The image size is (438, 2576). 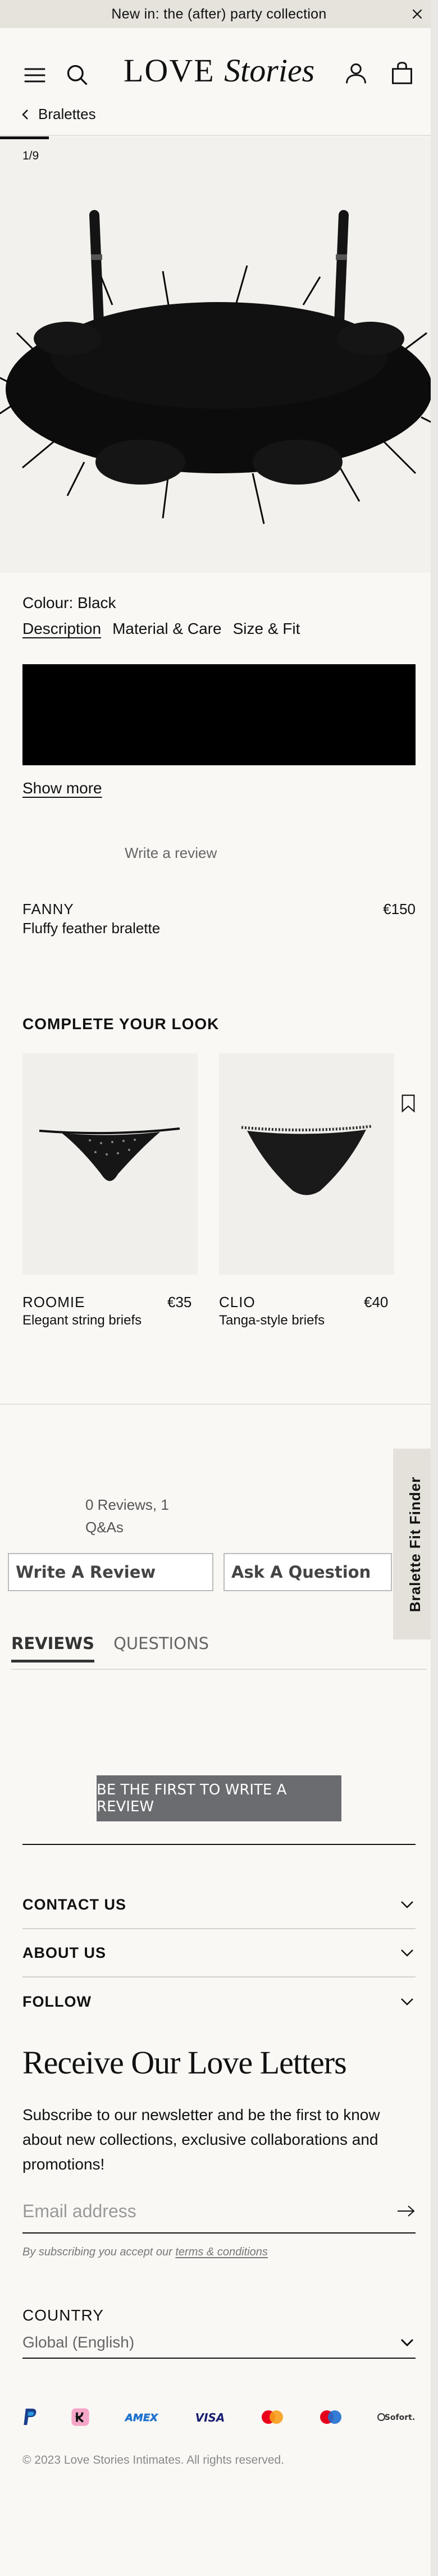 What do you see at coordinates (184, 2062) in the screenshot?
I see `newsletter-title: Receive Our Love Letters` at bounding box center [184, 2062].